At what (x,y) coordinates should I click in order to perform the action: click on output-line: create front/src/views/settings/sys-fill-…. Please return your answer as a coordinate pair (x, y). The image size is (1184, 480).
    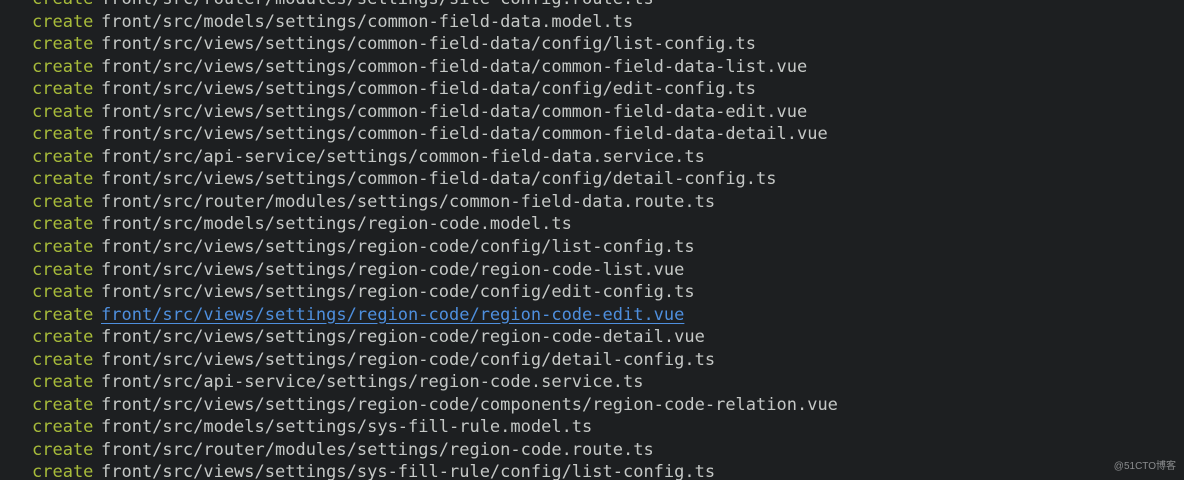
    Looking at the image, I should click on (435, 470).